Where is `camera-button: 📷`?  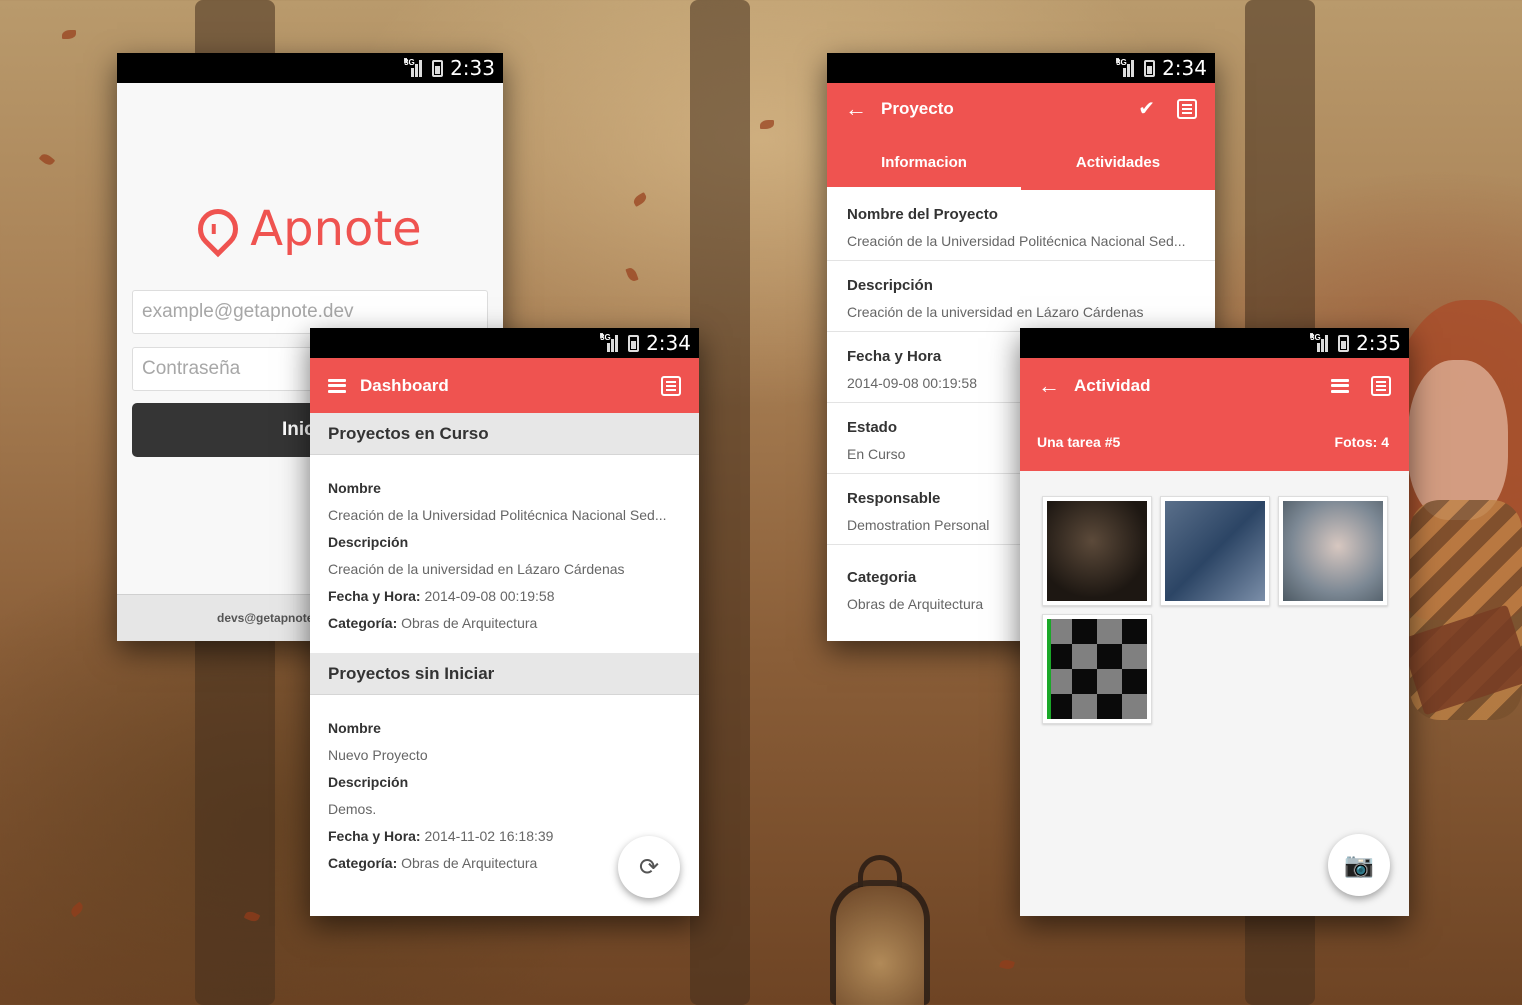
camera-button: 📷 is located at coordinates (1359, 865).